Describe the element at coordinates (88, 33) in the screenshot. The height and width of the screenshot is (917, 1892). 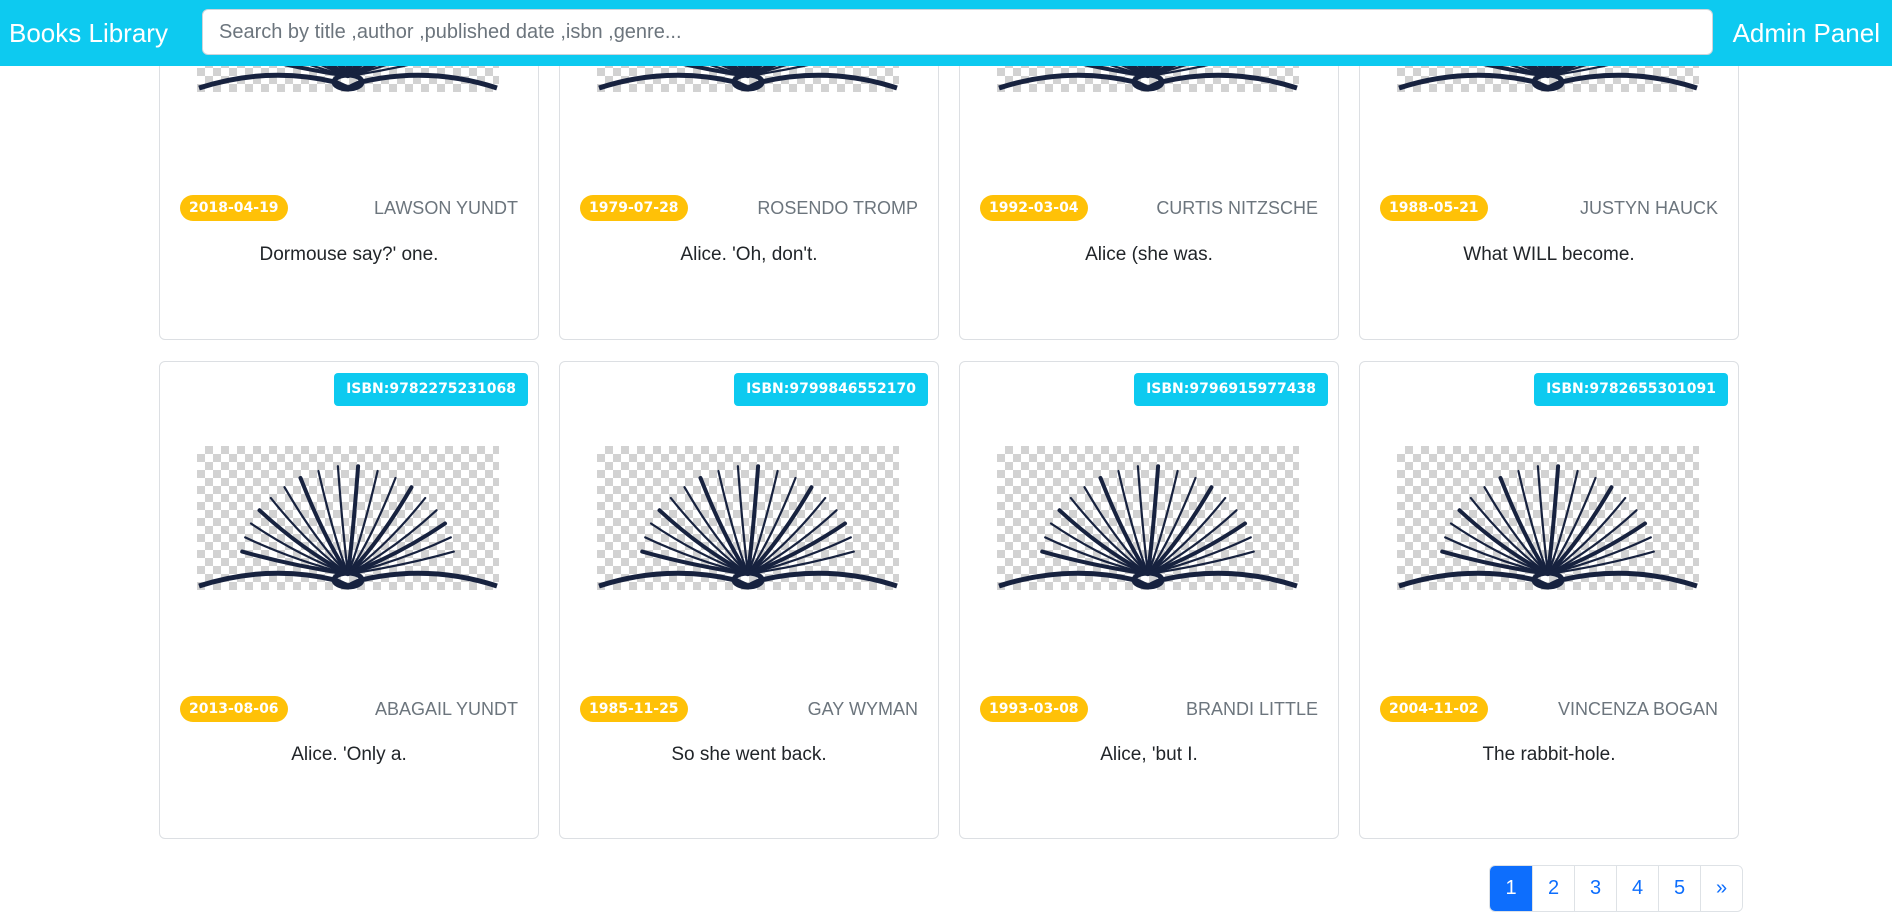
I see `brand-link: Books Library` at that location.